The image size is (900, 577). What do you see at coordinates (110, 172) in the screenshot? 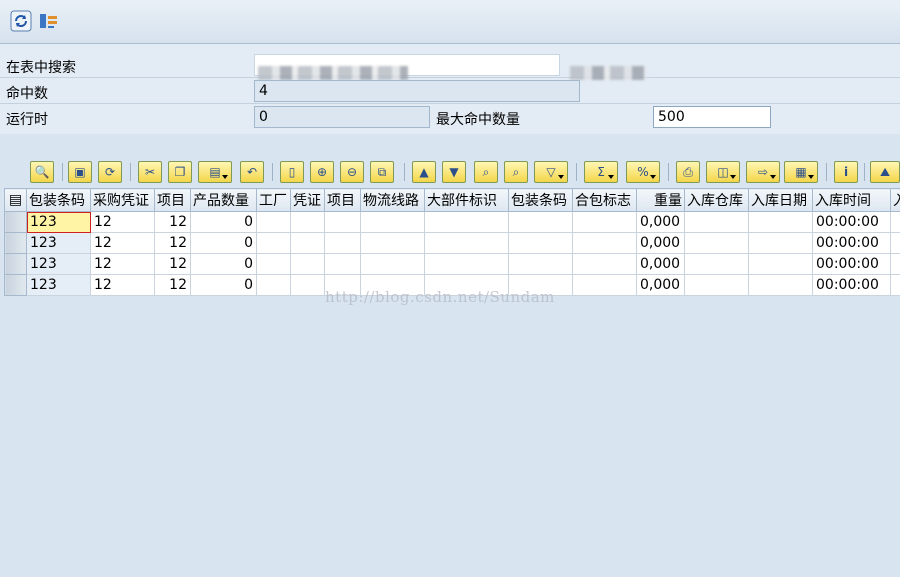
I see `refresh-icon: ⟳` at bounding box center [110, 172].